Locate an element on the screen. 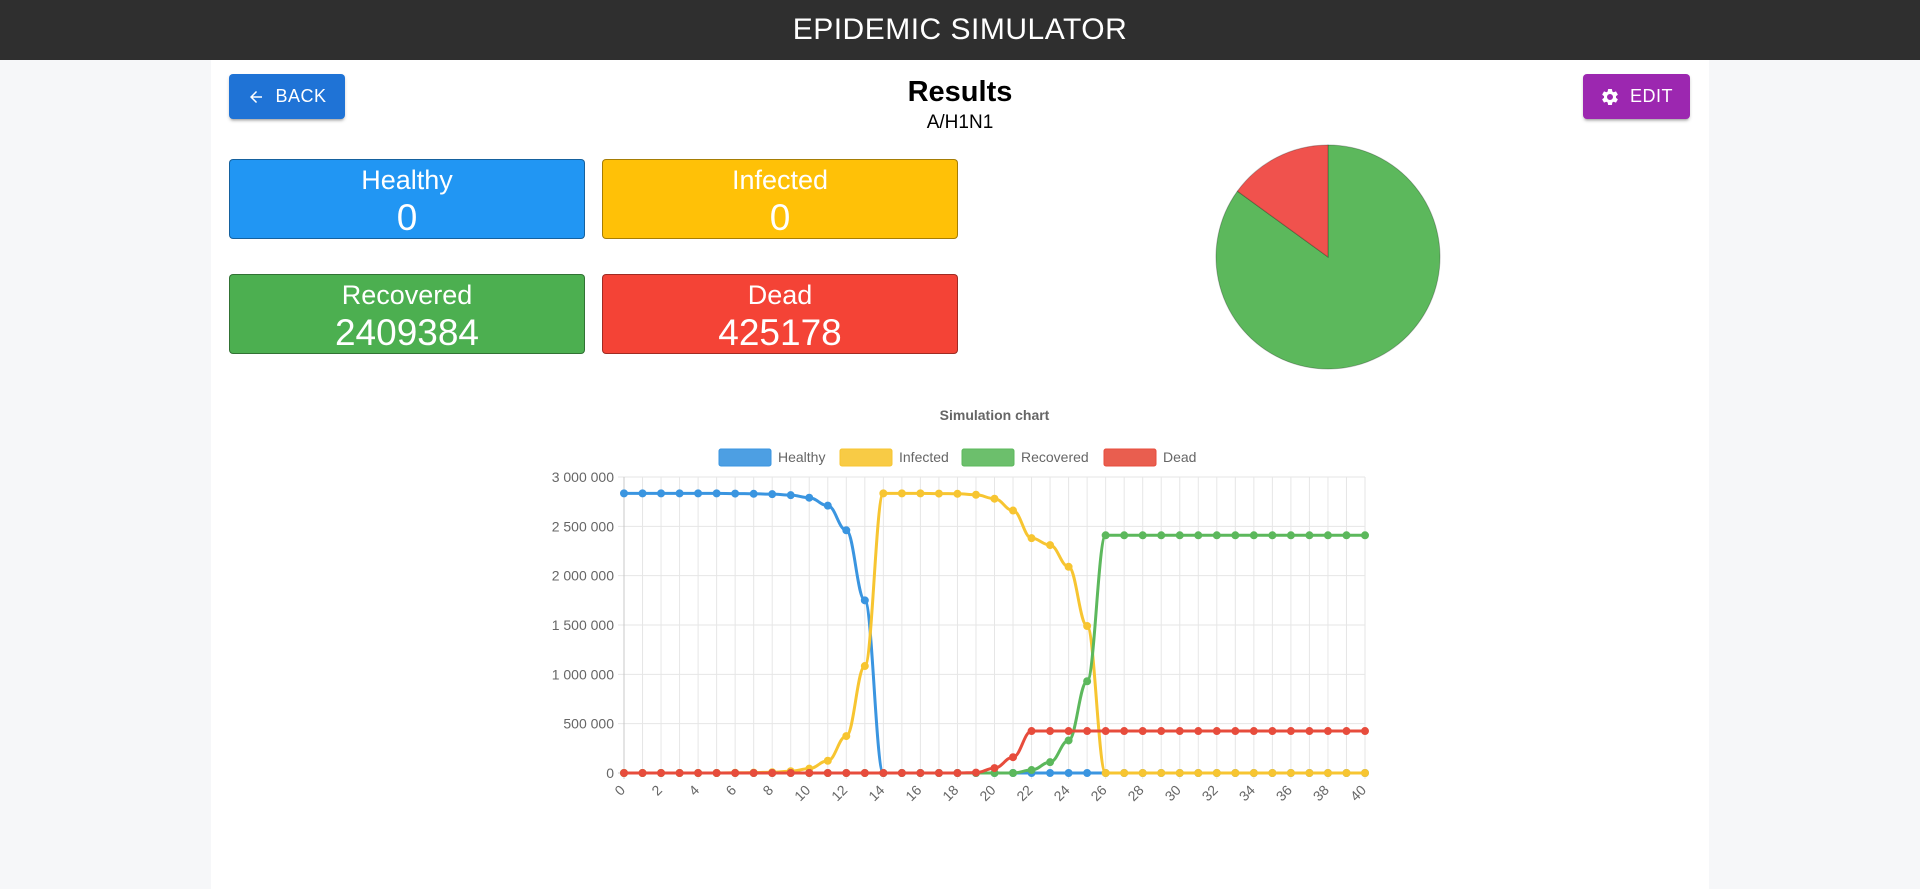 The width and height of the screenshot is (1920, 889). y-tick-label: 3 000 000 is located at coordinates (583, 477).